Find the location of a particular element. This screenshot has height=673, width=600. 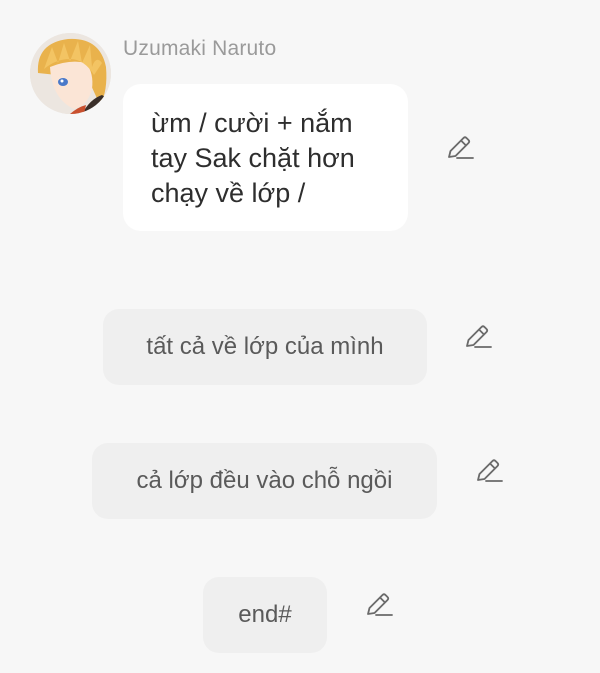

sender-name: Uzumaki Naruto is located at coordinates (200, 48).